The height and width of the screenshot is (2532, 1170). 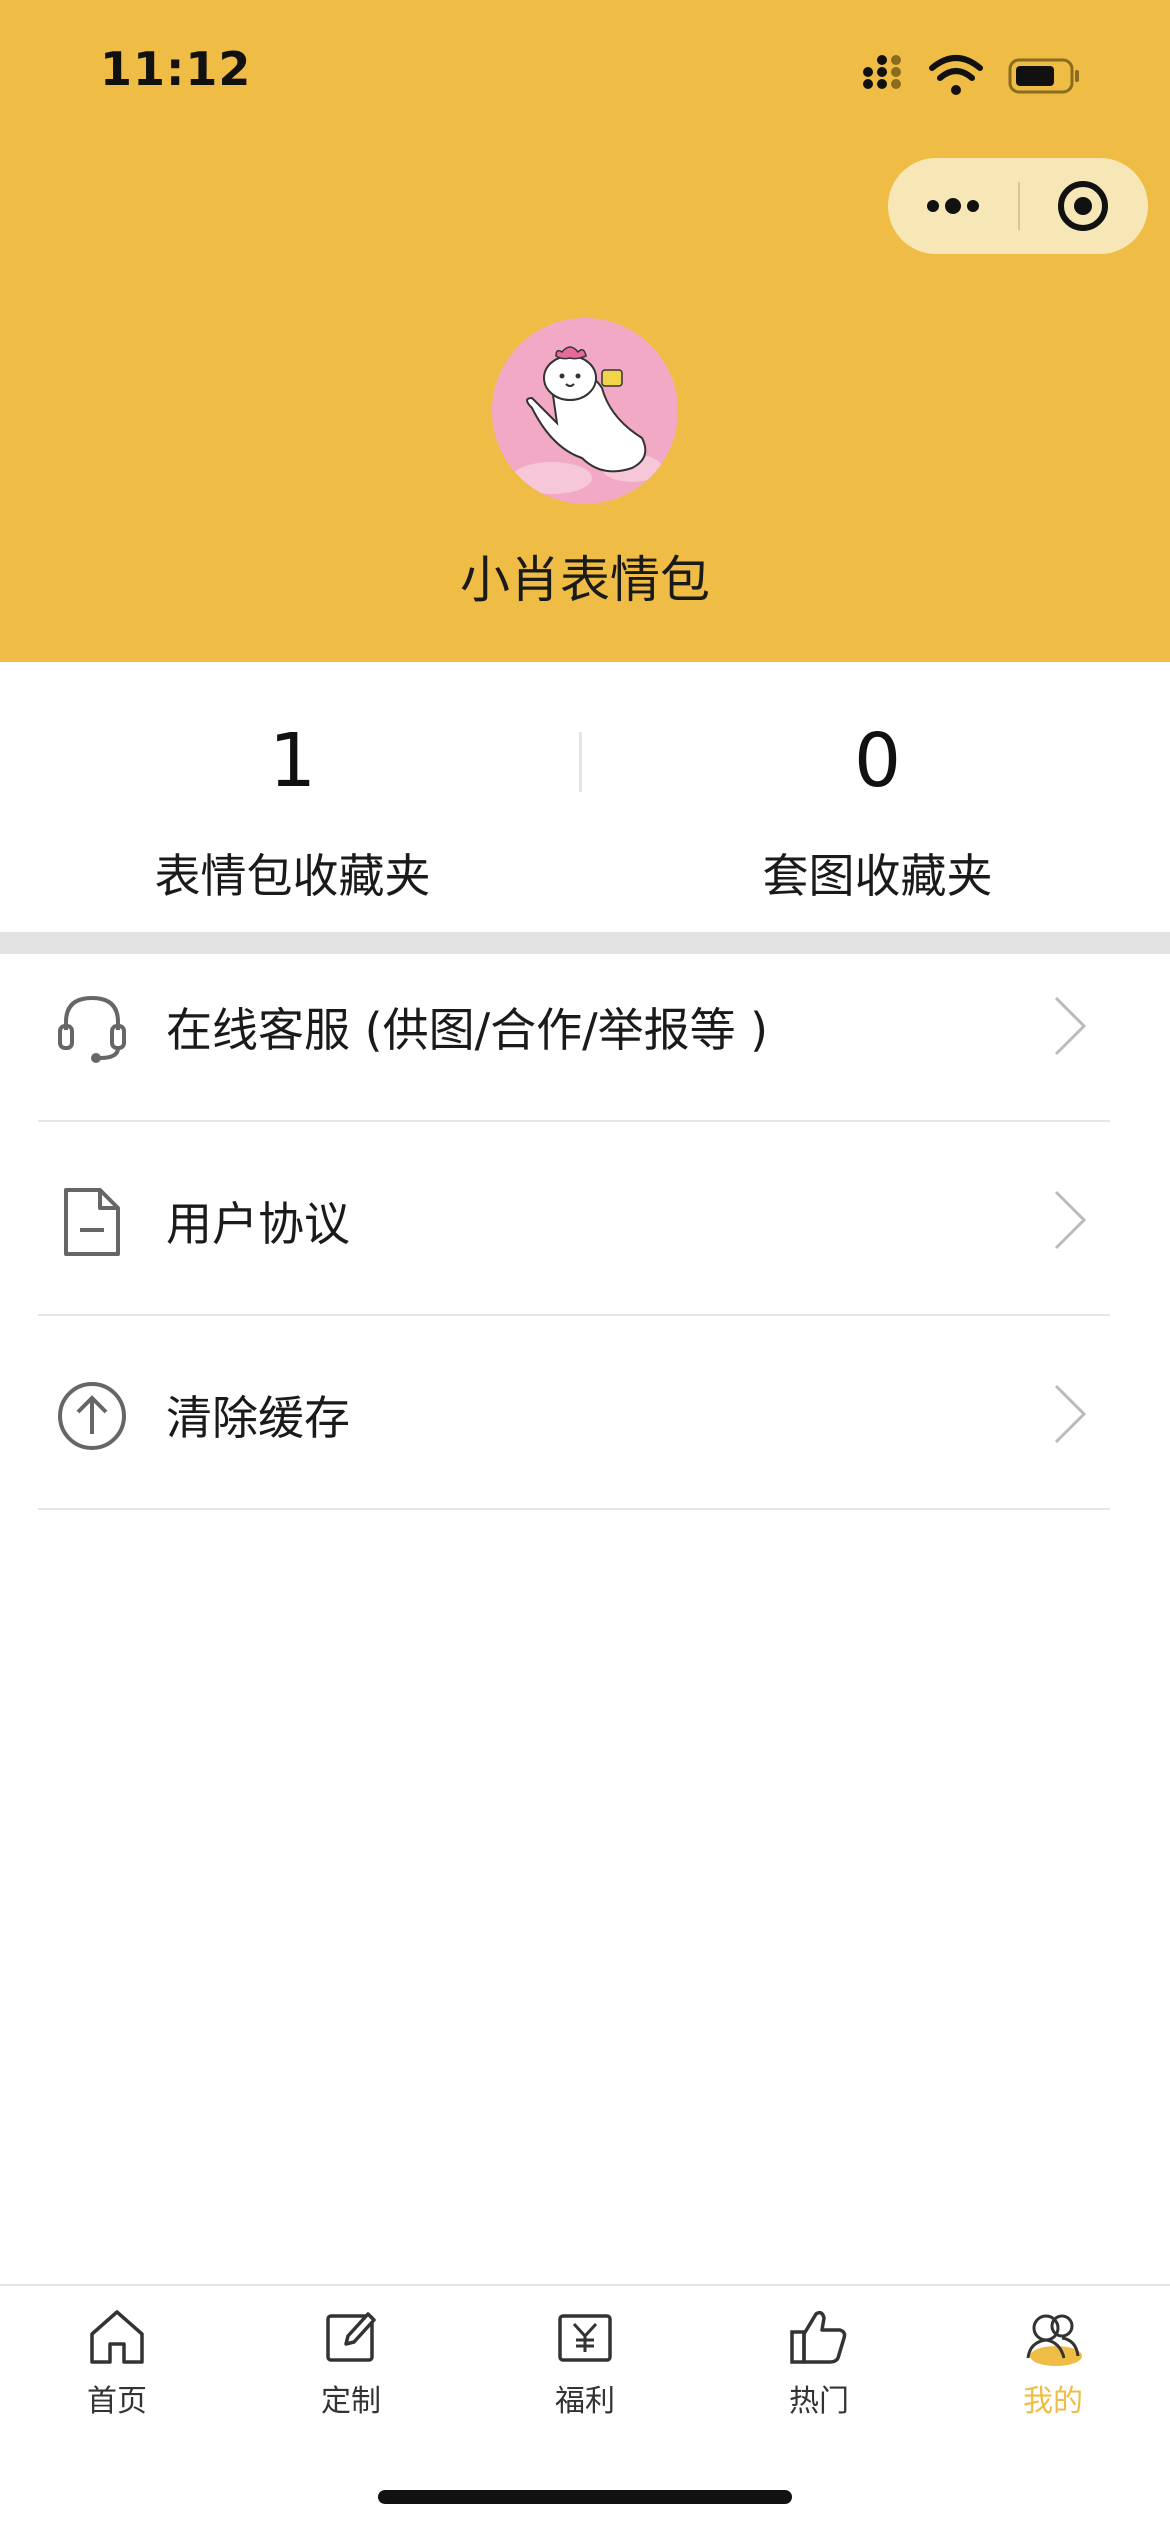 I want to click on stat-value: 1, so click(x=292, y=761).